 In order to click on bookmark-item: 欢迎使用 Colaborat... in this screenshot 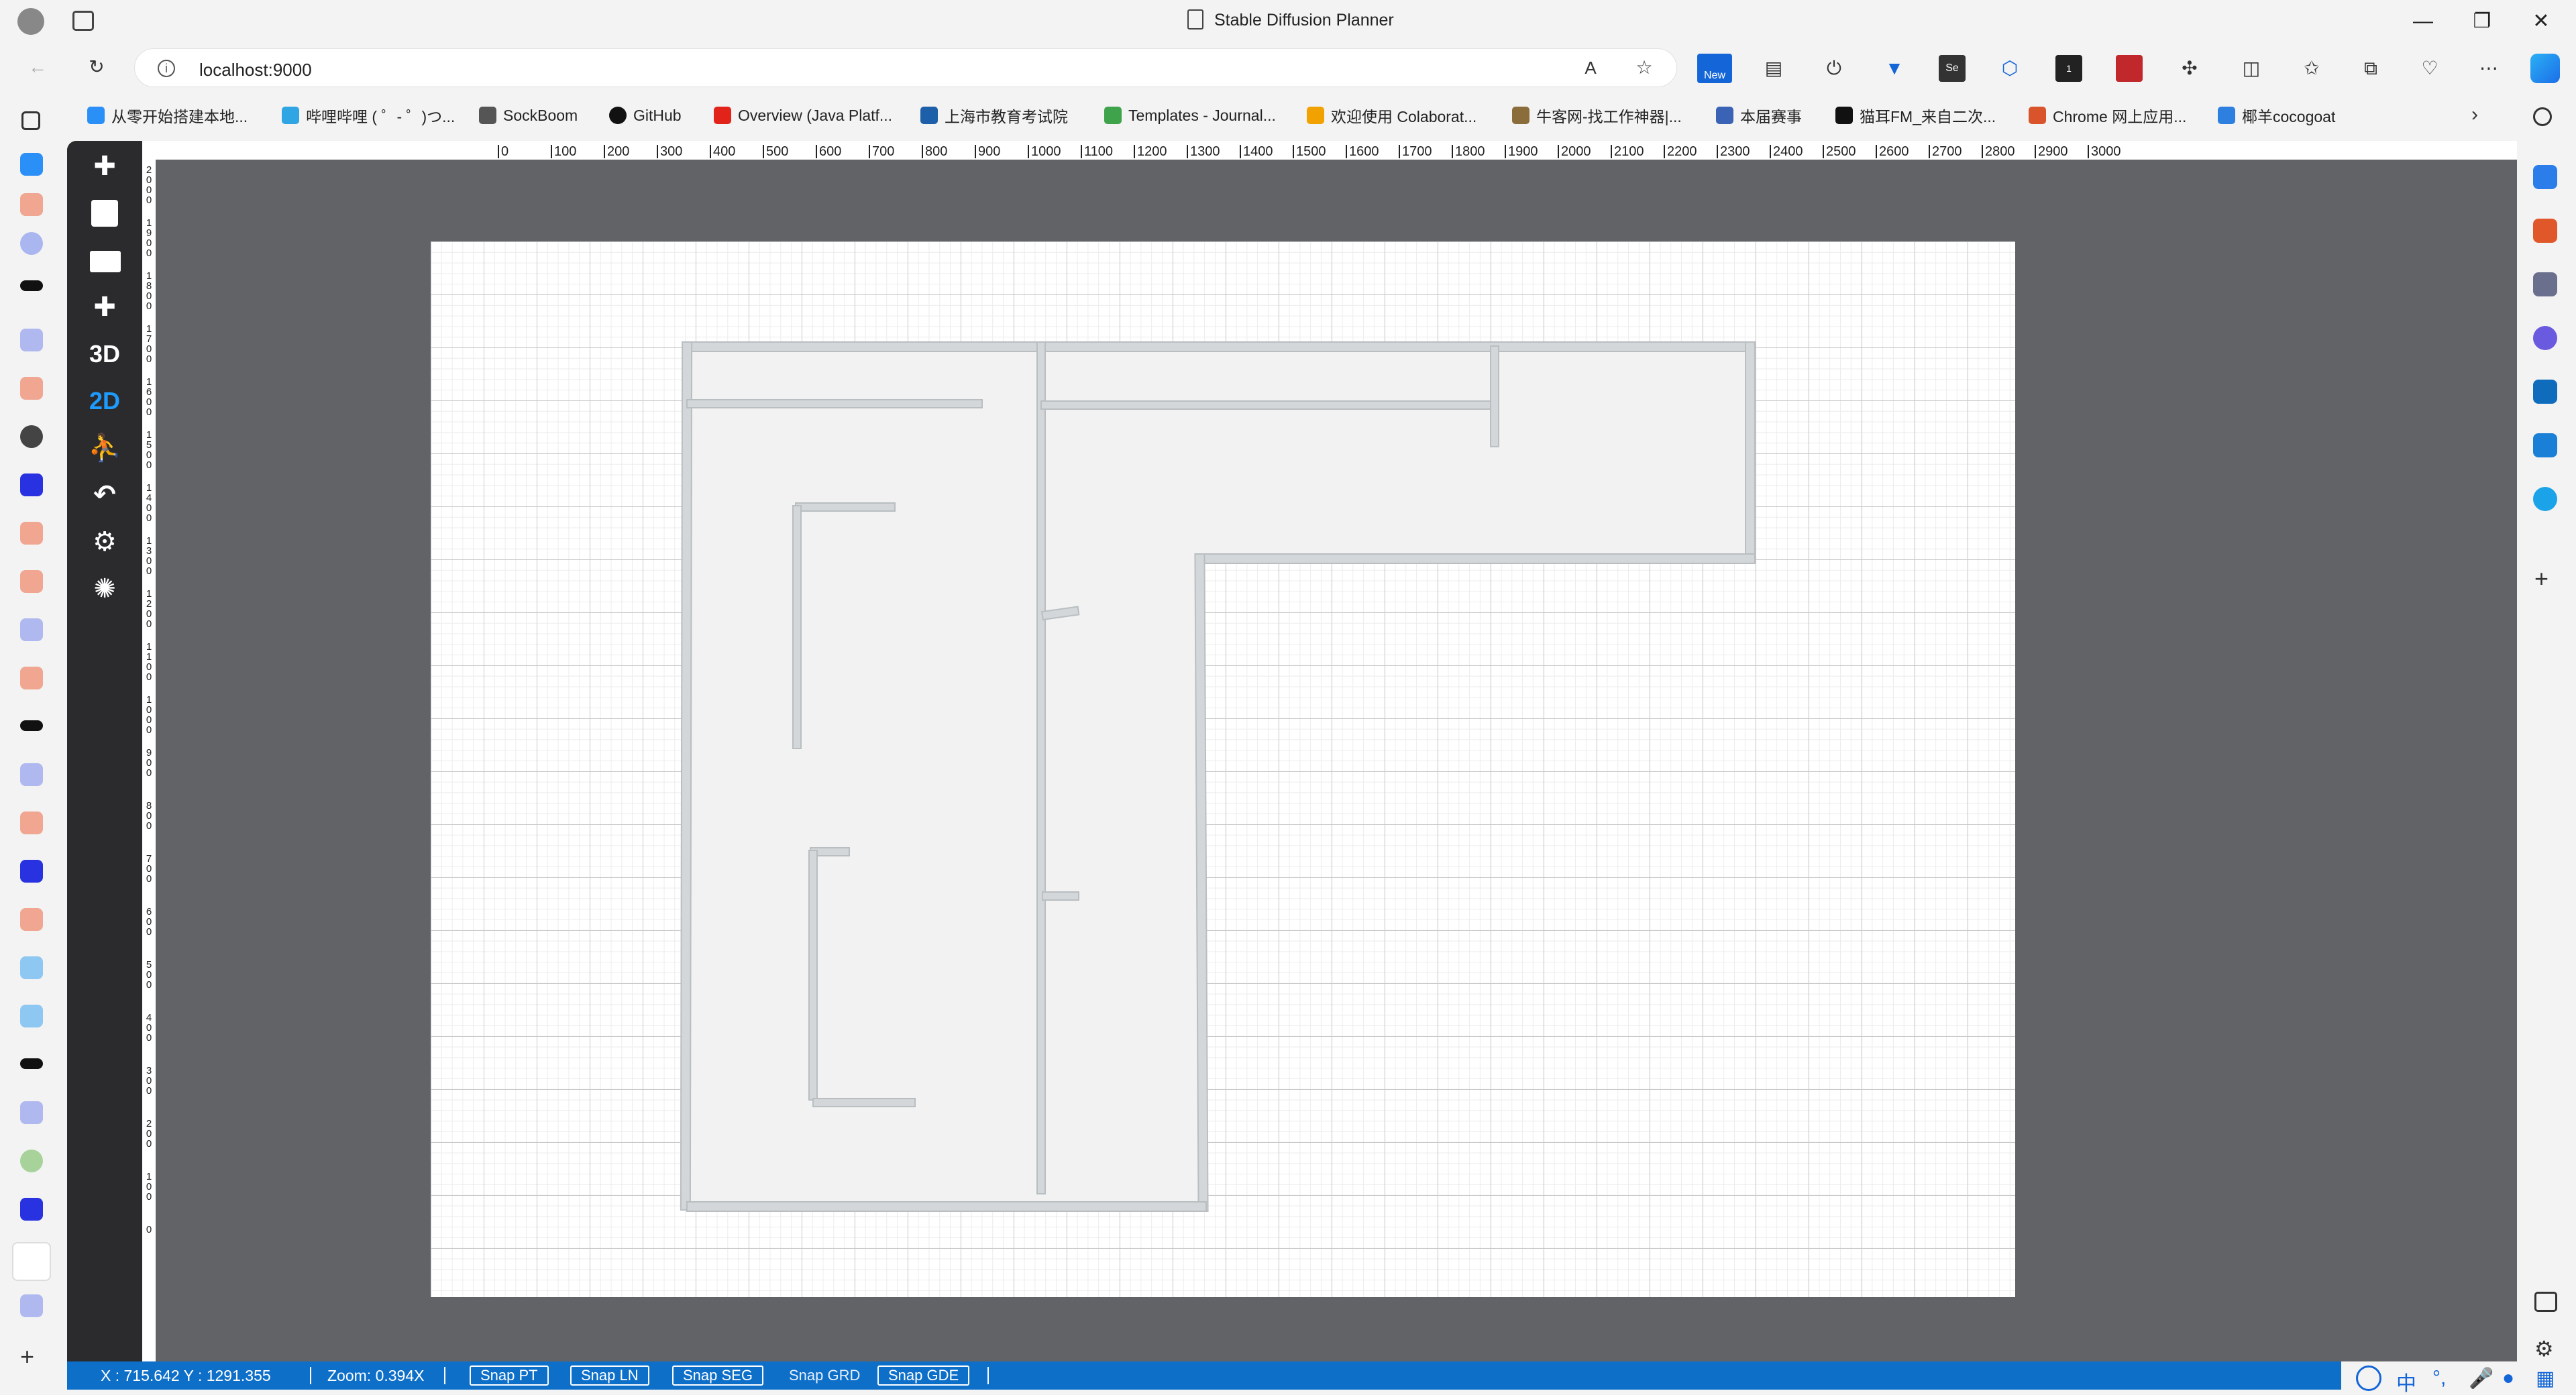, I will do `click(1392, 115)`.